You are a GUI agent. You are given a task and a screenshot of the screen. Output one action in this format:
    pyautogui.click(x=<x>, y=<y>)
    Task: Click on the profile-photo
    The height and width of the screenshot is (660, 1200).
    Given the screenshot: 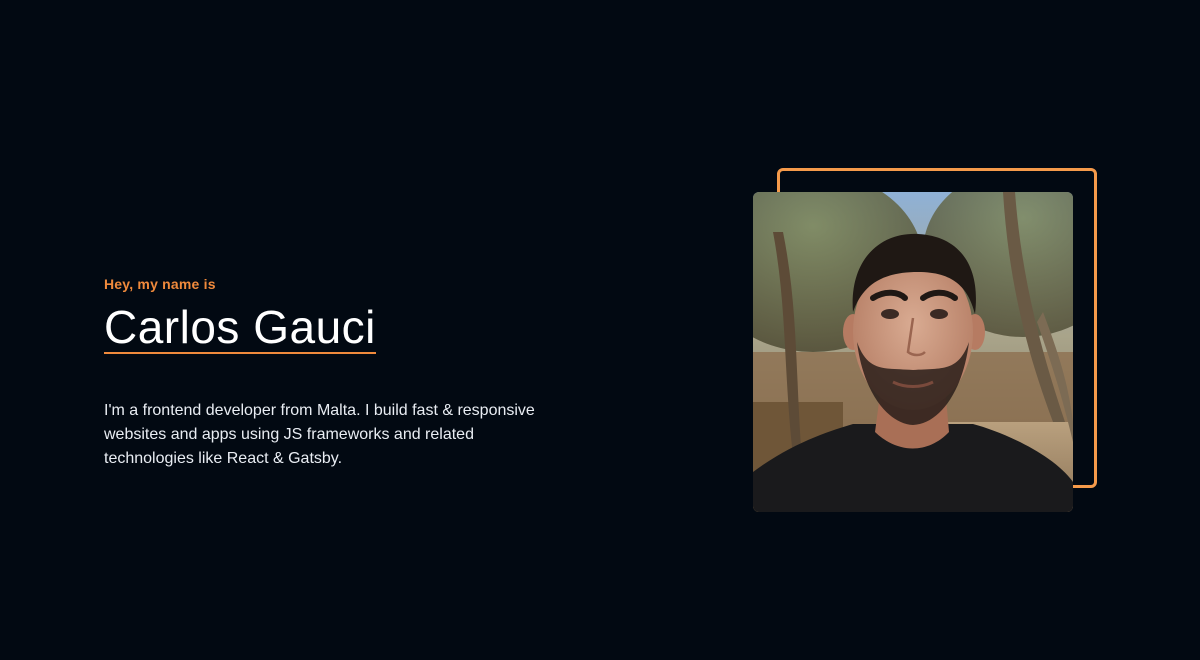 What is the action you would take?
    pyautogui.click(x=913, y=352)
    